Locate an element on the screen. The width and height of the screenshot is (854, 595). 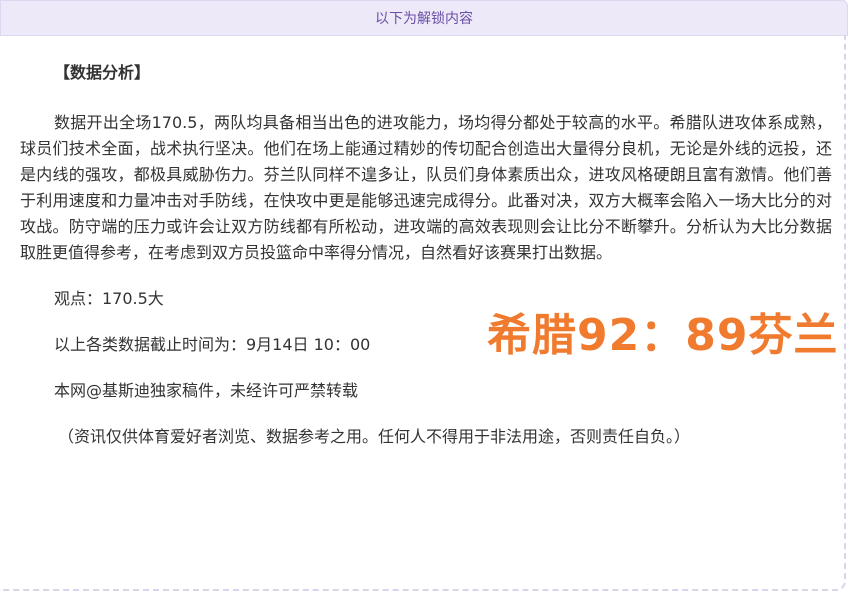
section-title: 【数据分析】 is located at coordinates (102, 72).